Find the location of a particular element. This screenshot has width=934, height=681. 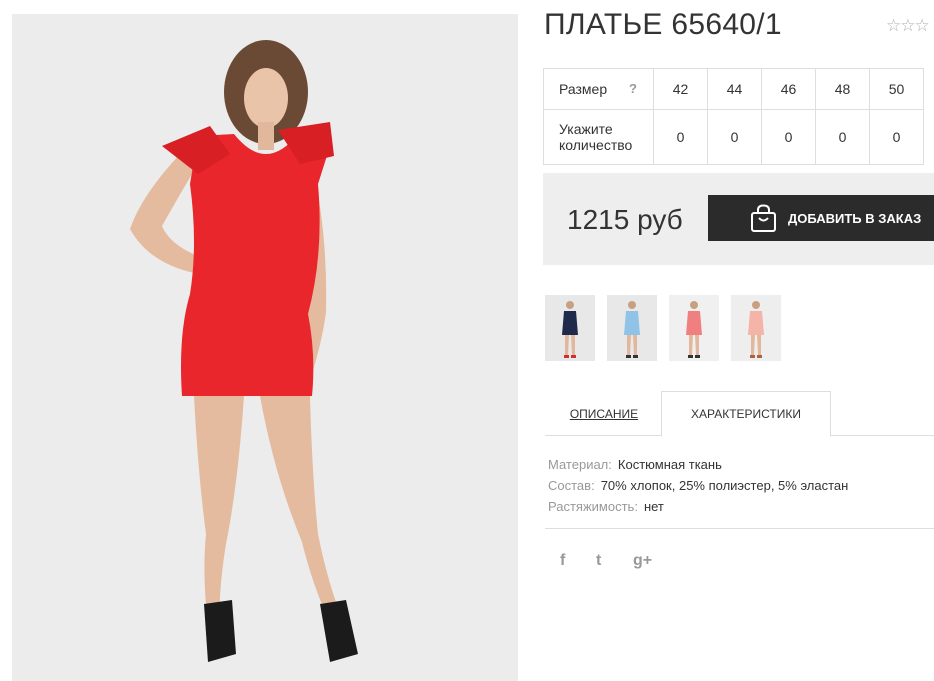

coral-dress-thumbnail is located at coordinates (694, 328).